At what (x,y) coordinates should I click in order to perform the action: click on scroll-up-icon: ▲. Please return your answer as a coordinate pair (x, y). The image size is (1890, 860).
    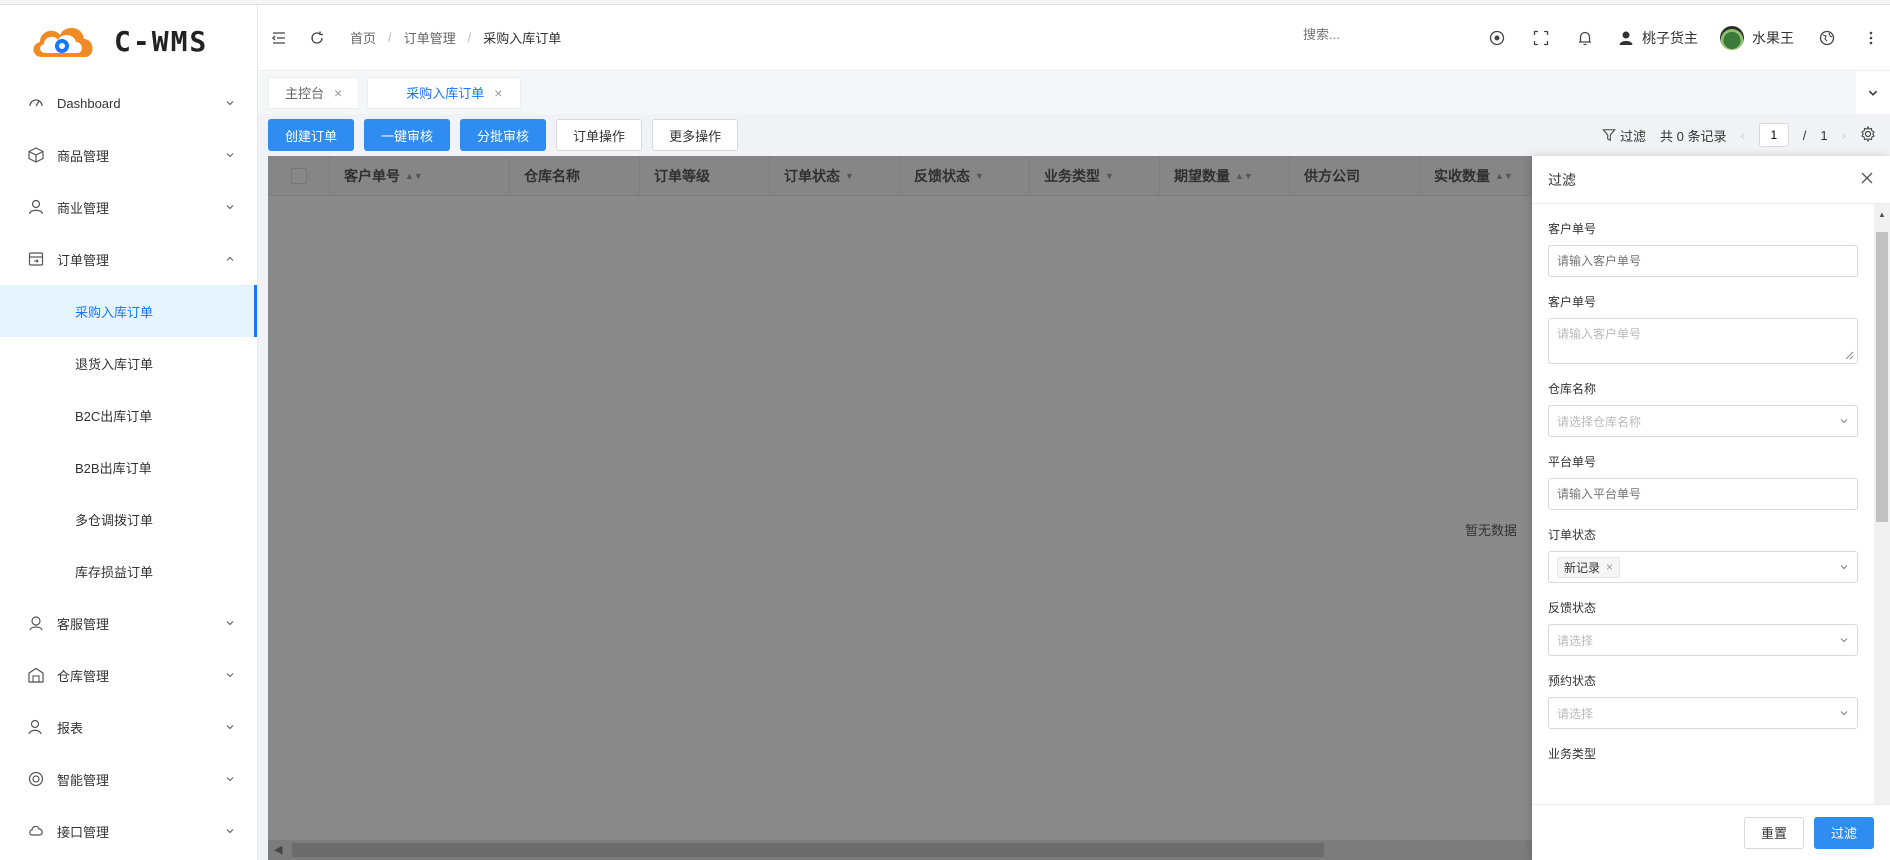
    Looking at the image, I should click on (1882, 214).